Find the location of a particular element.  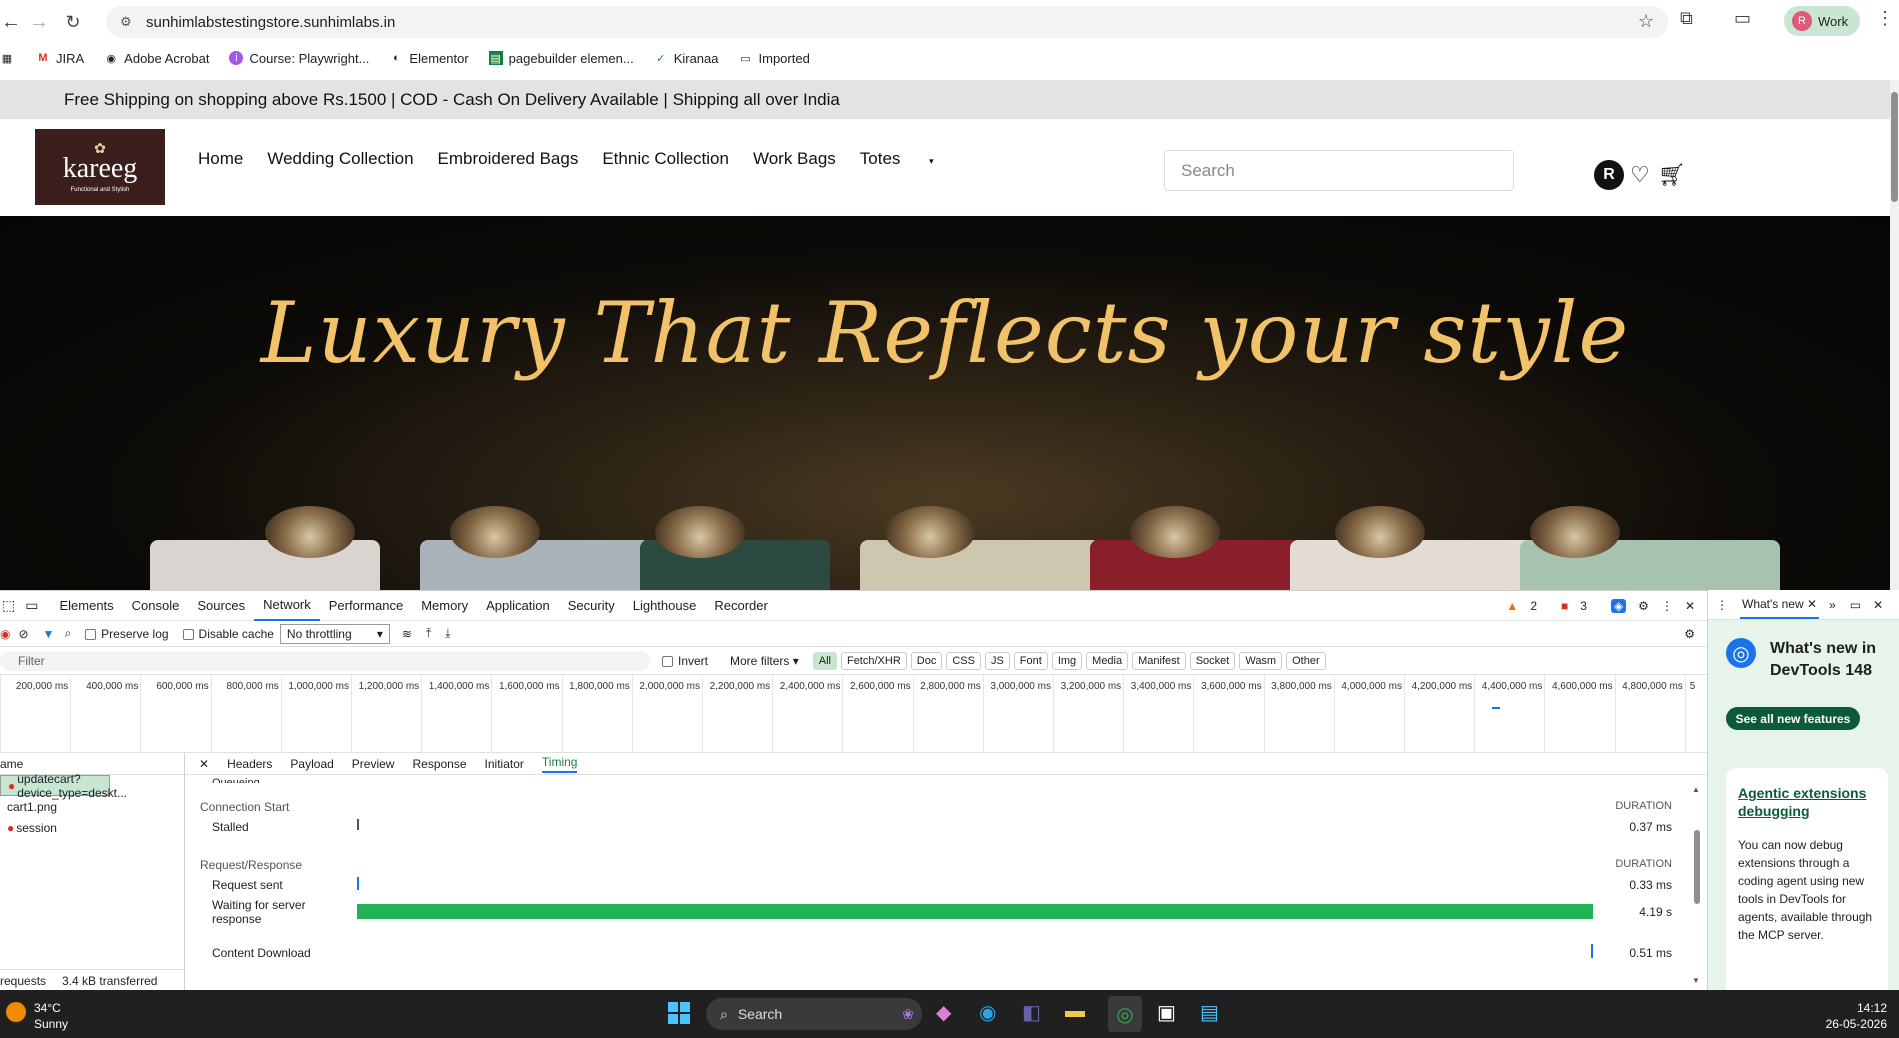

import-har-icon: ⤒ is located at coordinates (428, 633).